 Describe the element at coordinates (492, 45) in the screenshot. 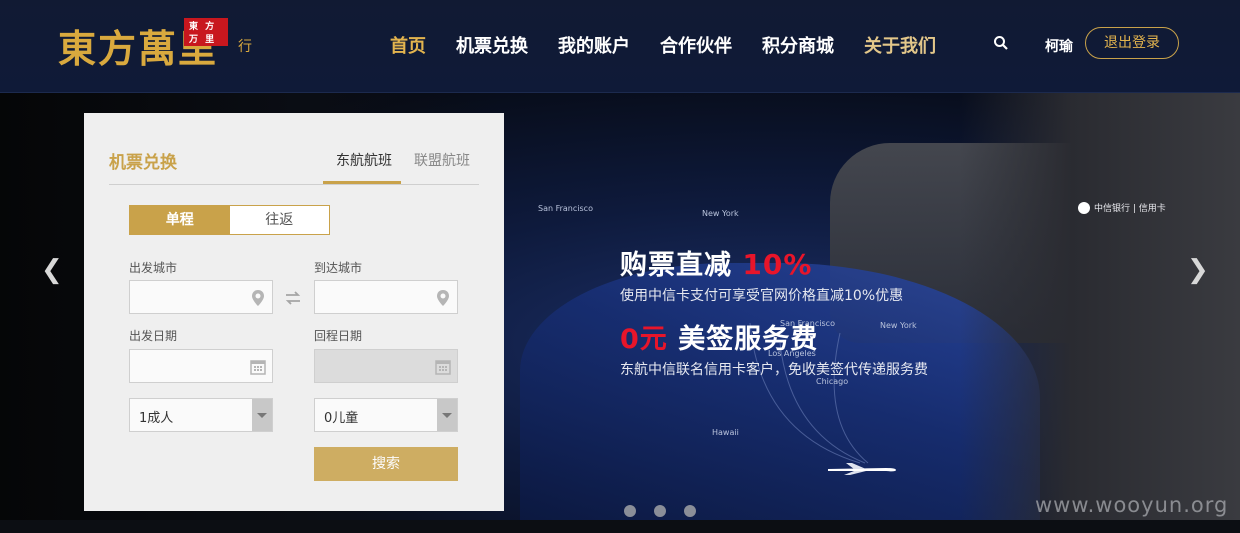

I see `nav-ticket-redeem: 机票兑换` at that location.